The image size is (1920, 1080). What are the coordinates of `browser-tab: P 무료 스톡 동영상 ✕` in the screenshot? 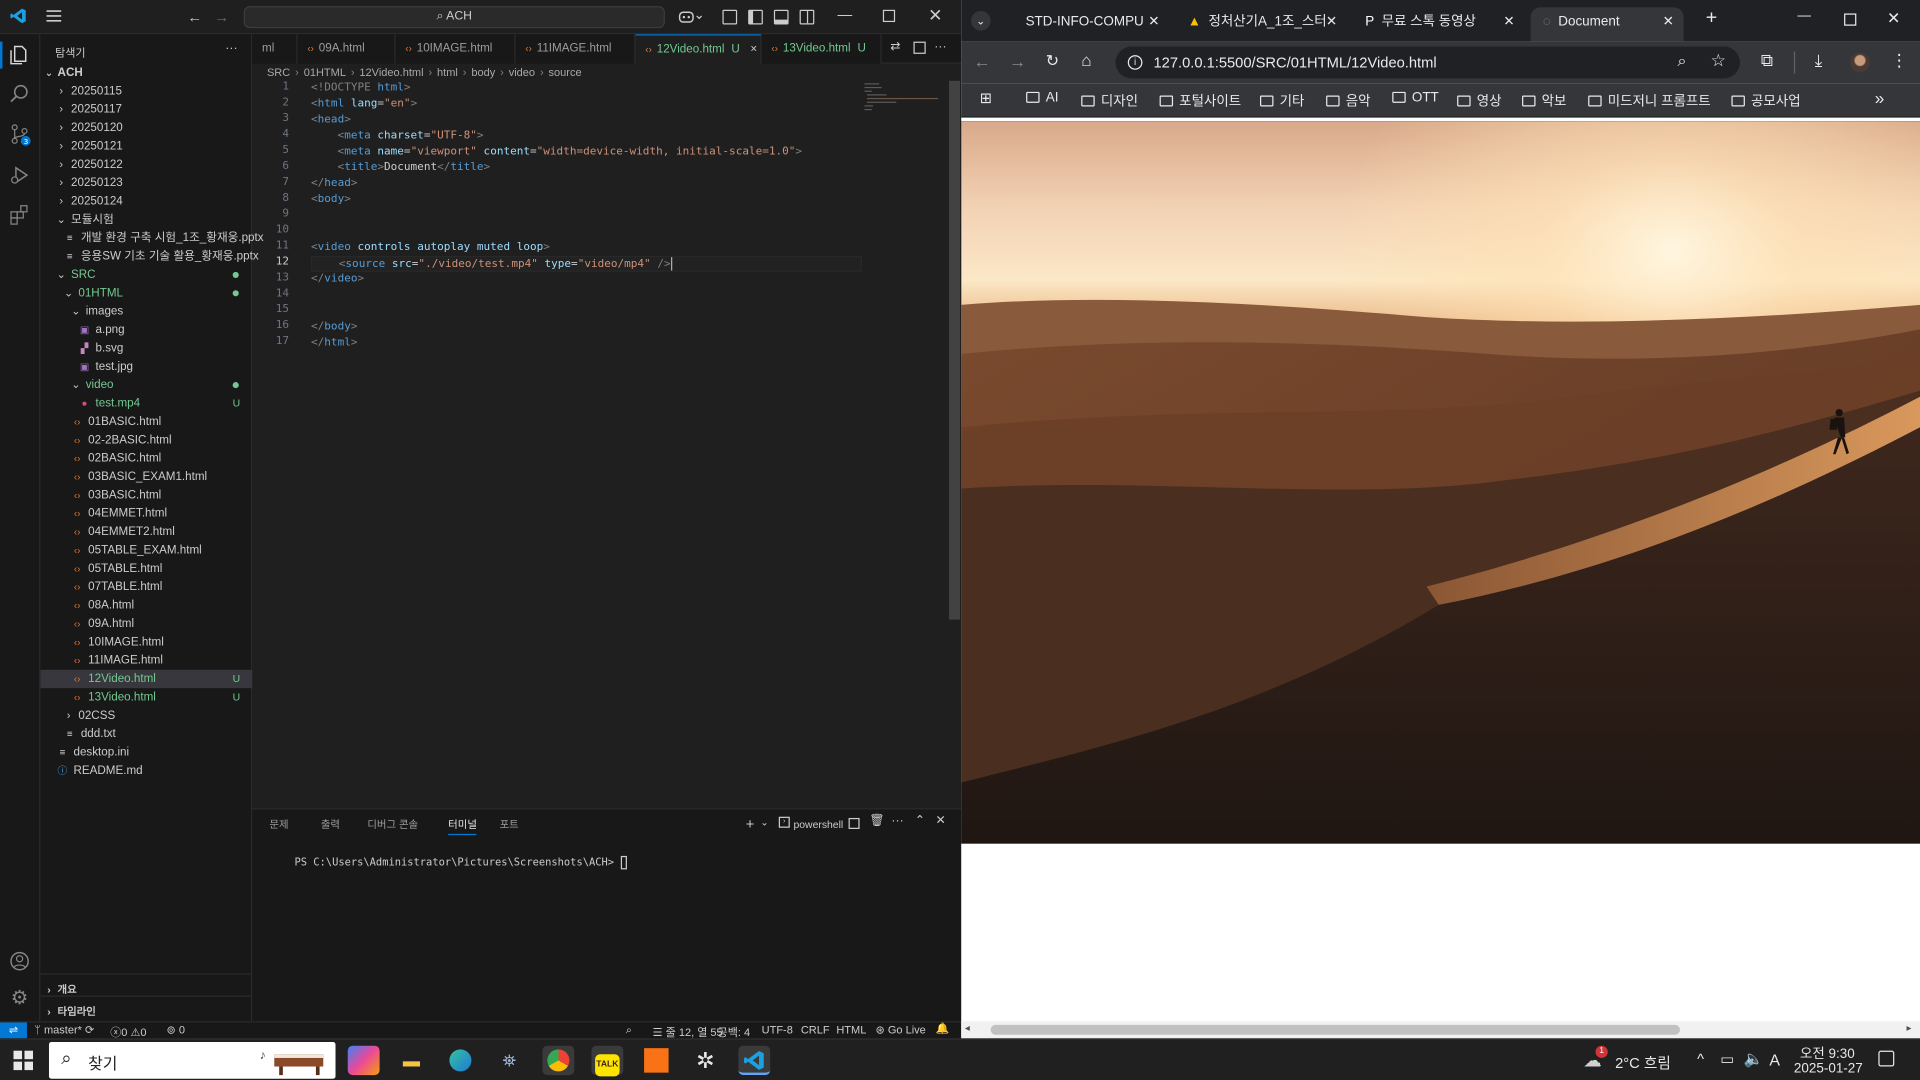 It's located at (1438, 24).